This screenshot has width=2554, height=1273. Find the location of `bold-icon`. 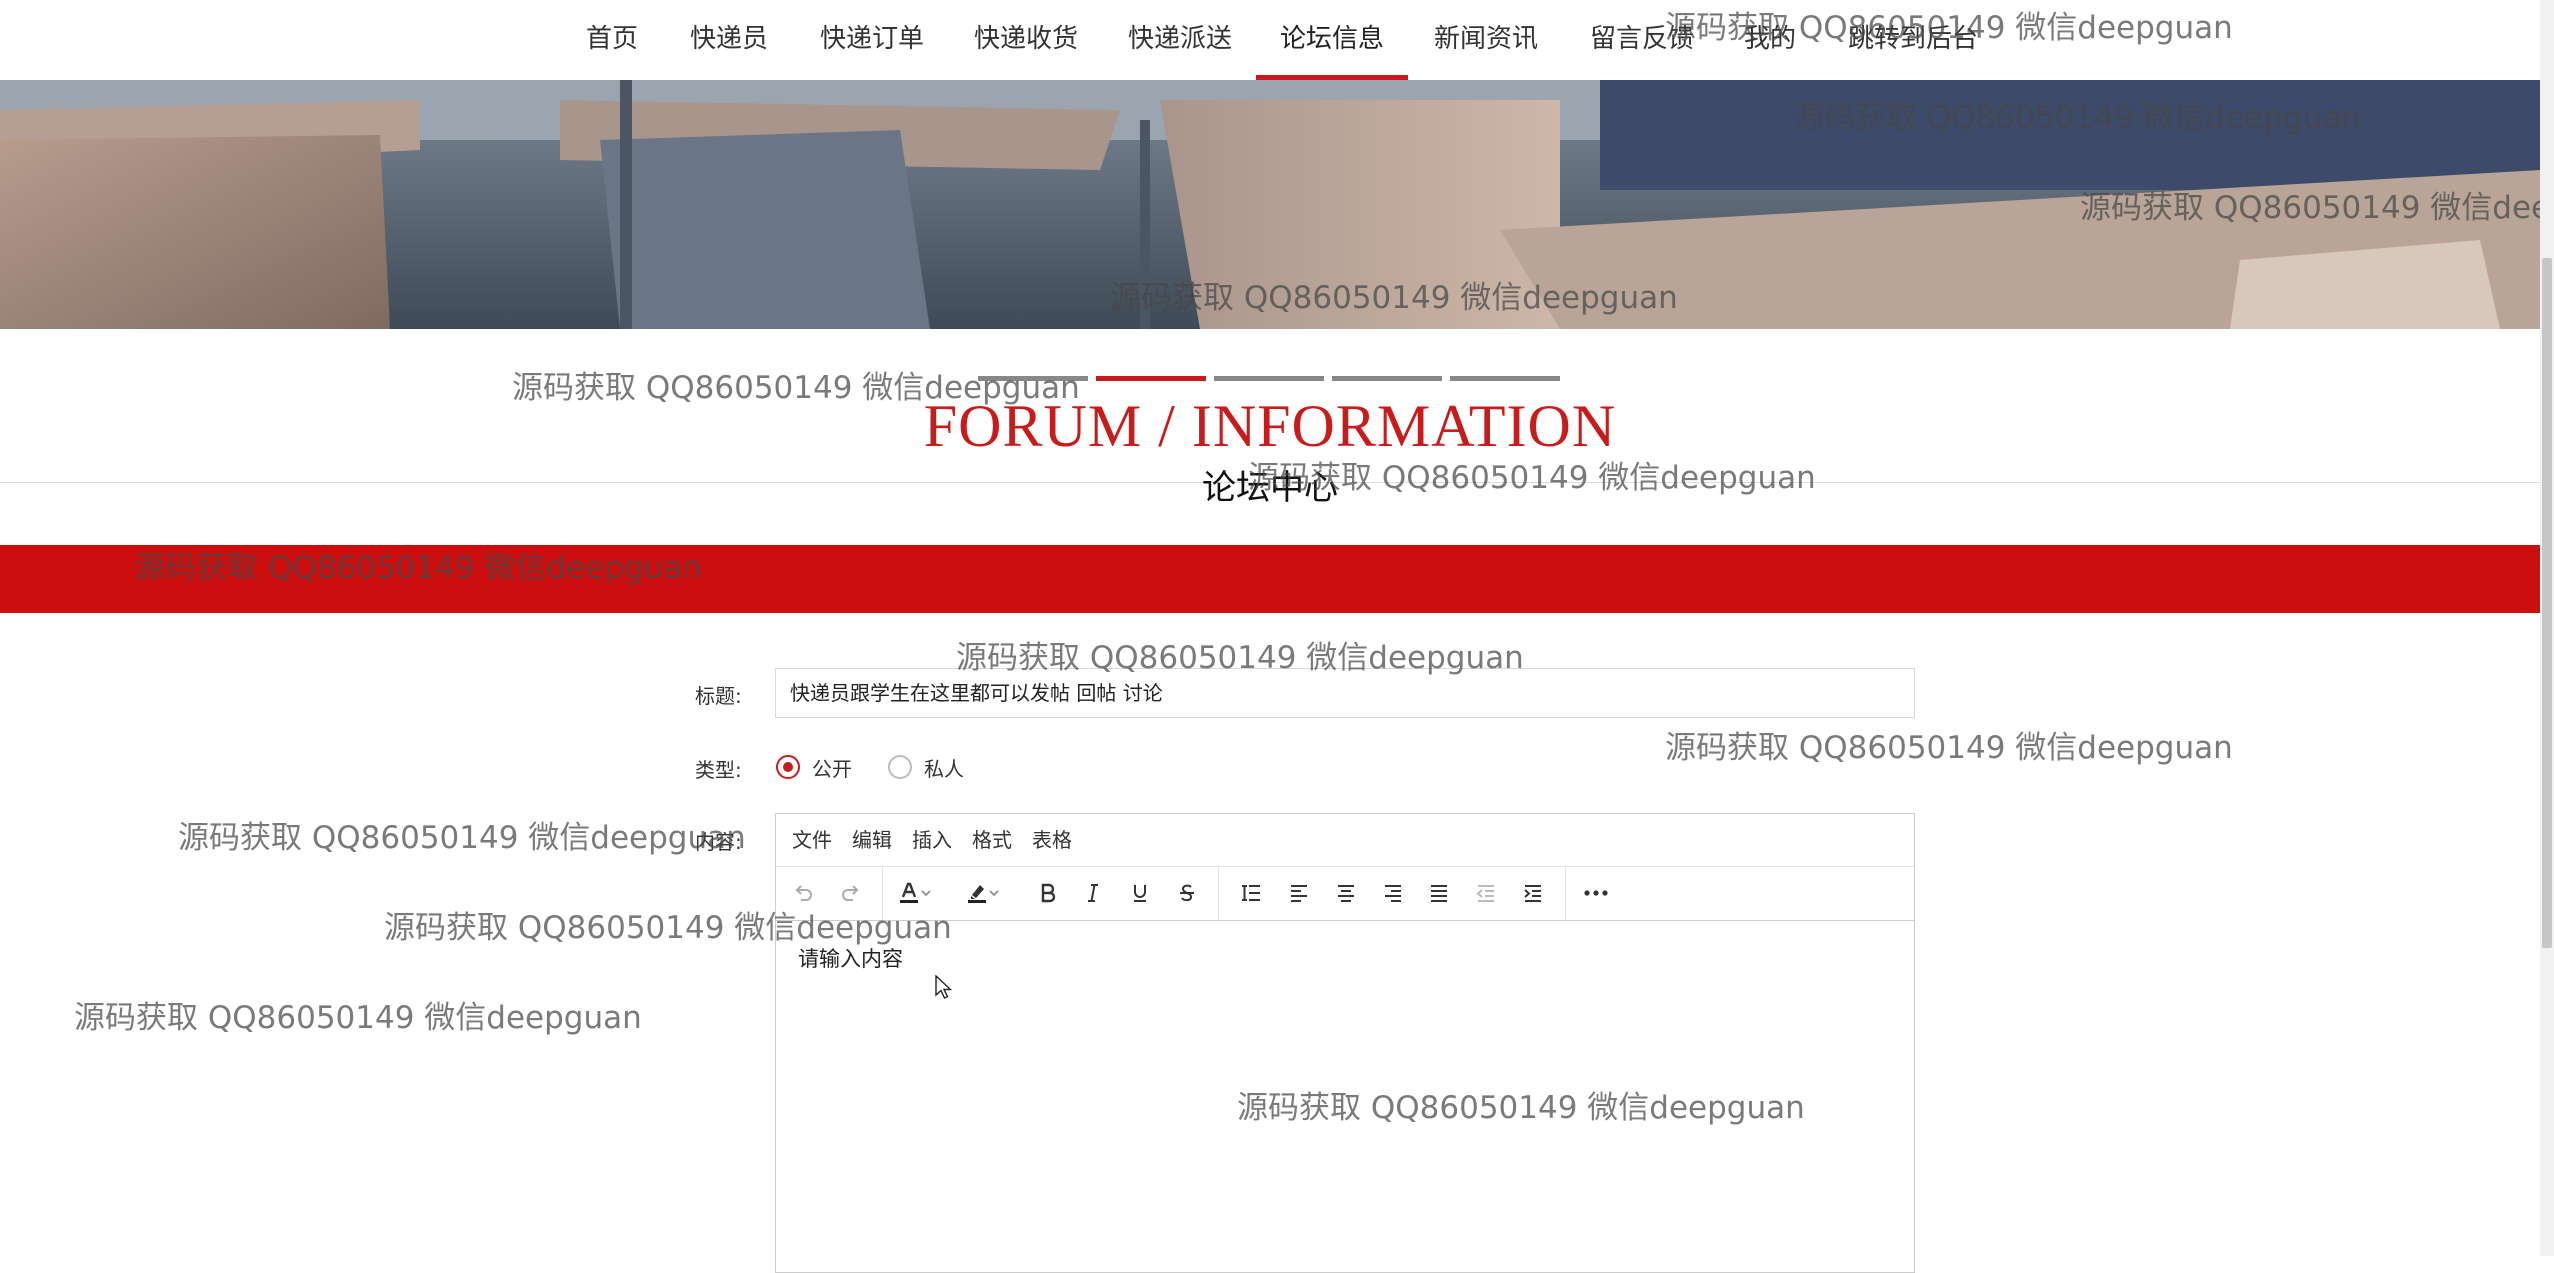

bold-icon is located at coordinates (1048, 893).